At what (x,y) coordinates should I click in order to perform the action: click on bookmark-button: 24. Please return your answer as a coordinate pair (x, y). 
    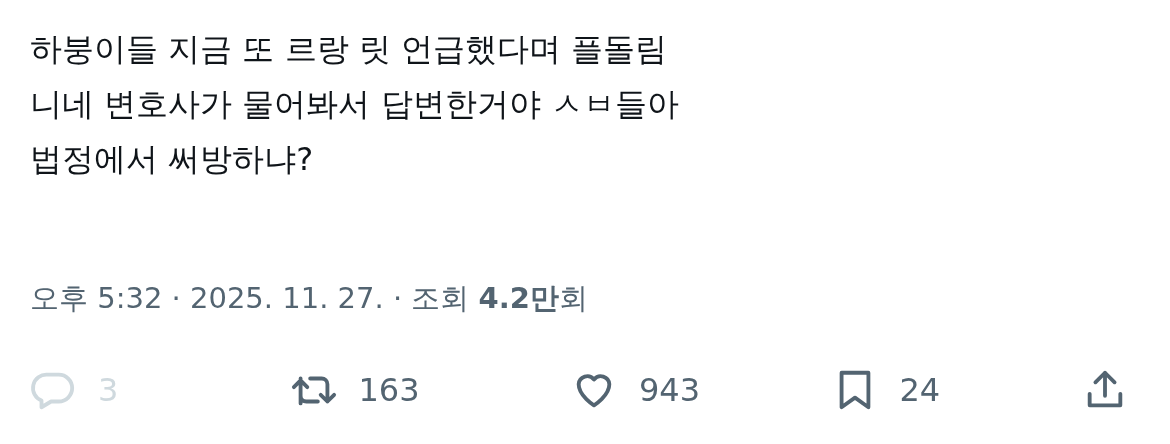
    Looking at the image, I should click on (896, 390).